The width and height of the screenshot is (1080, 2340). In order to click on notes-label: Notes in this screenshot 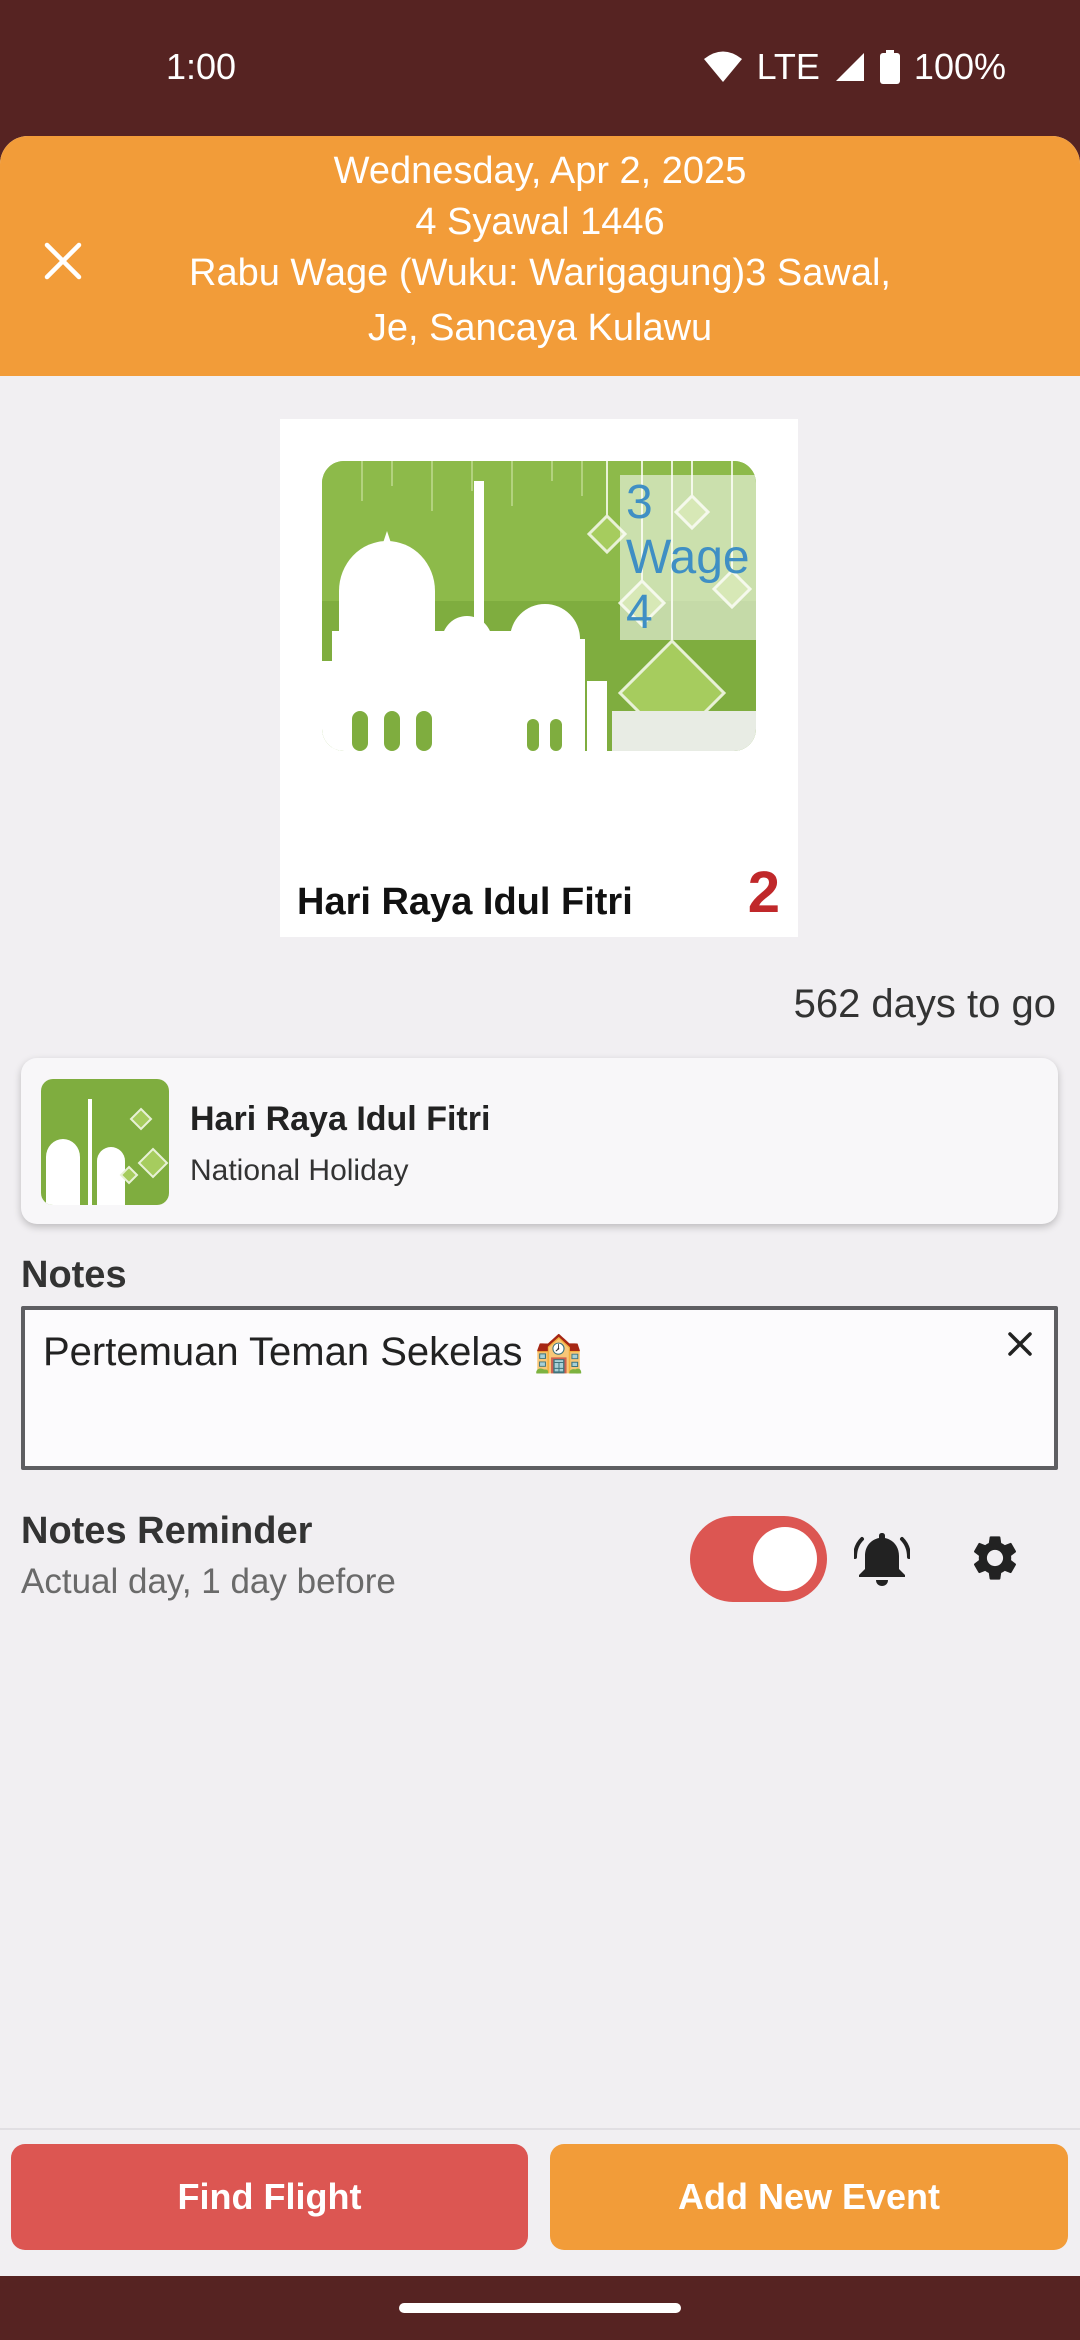, I will do `click(74, 1275)`.